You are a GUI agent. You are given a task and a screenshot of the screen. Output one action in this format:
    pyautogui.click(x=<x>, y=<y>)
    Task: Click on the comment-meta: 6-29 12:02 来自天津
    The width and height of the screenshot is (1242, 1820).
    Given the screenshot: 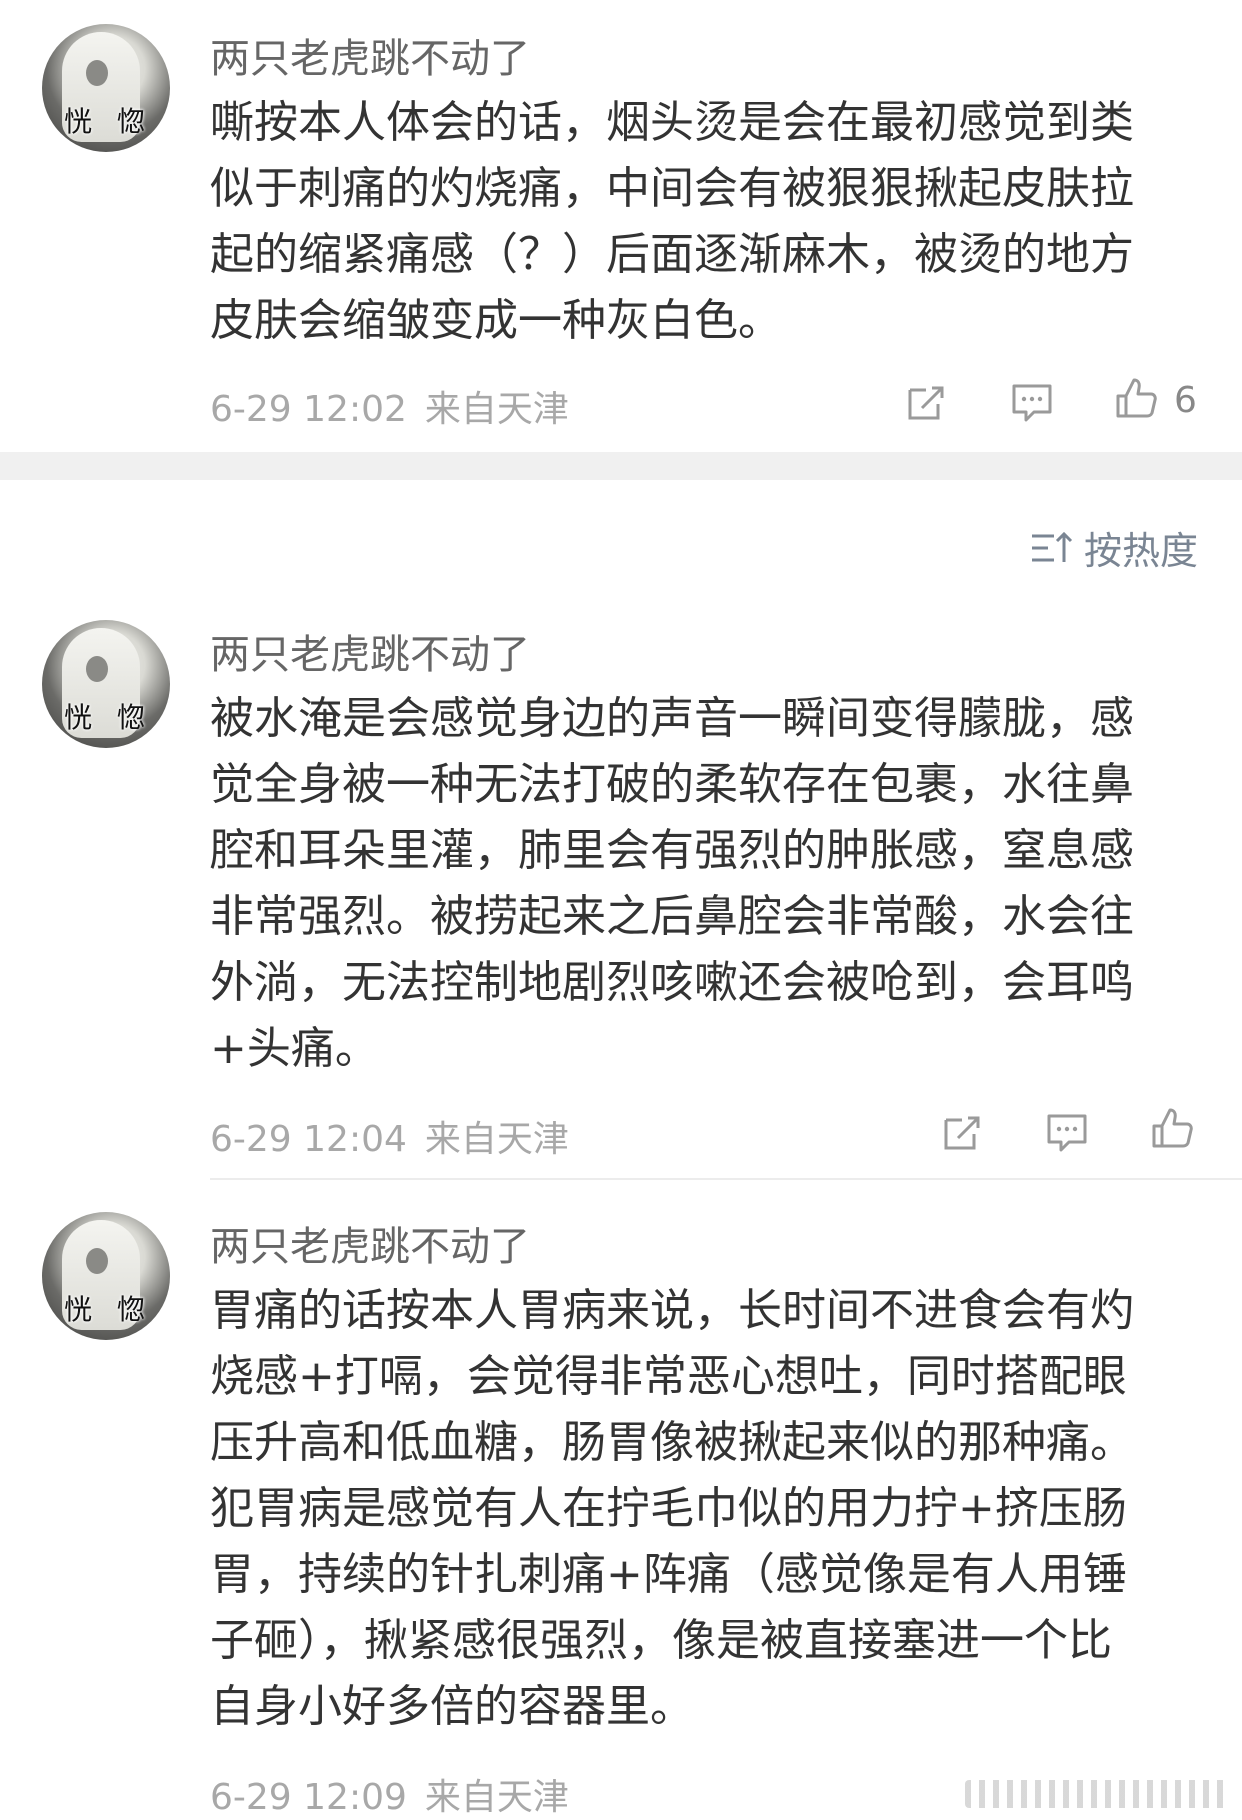 What is the action you would take?
    pyautogui.click(x=389, y=406)
    